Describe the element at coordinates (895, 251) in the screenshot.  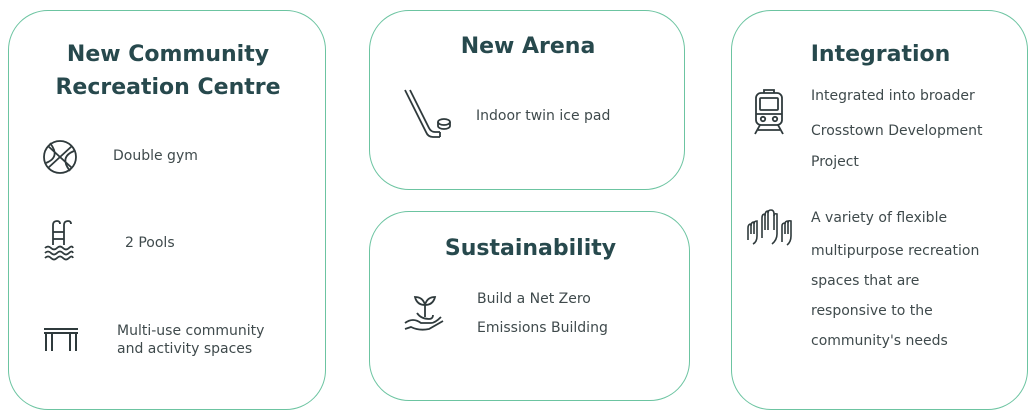
I see `flexible-line-2: multipurpose recreation` at that location.